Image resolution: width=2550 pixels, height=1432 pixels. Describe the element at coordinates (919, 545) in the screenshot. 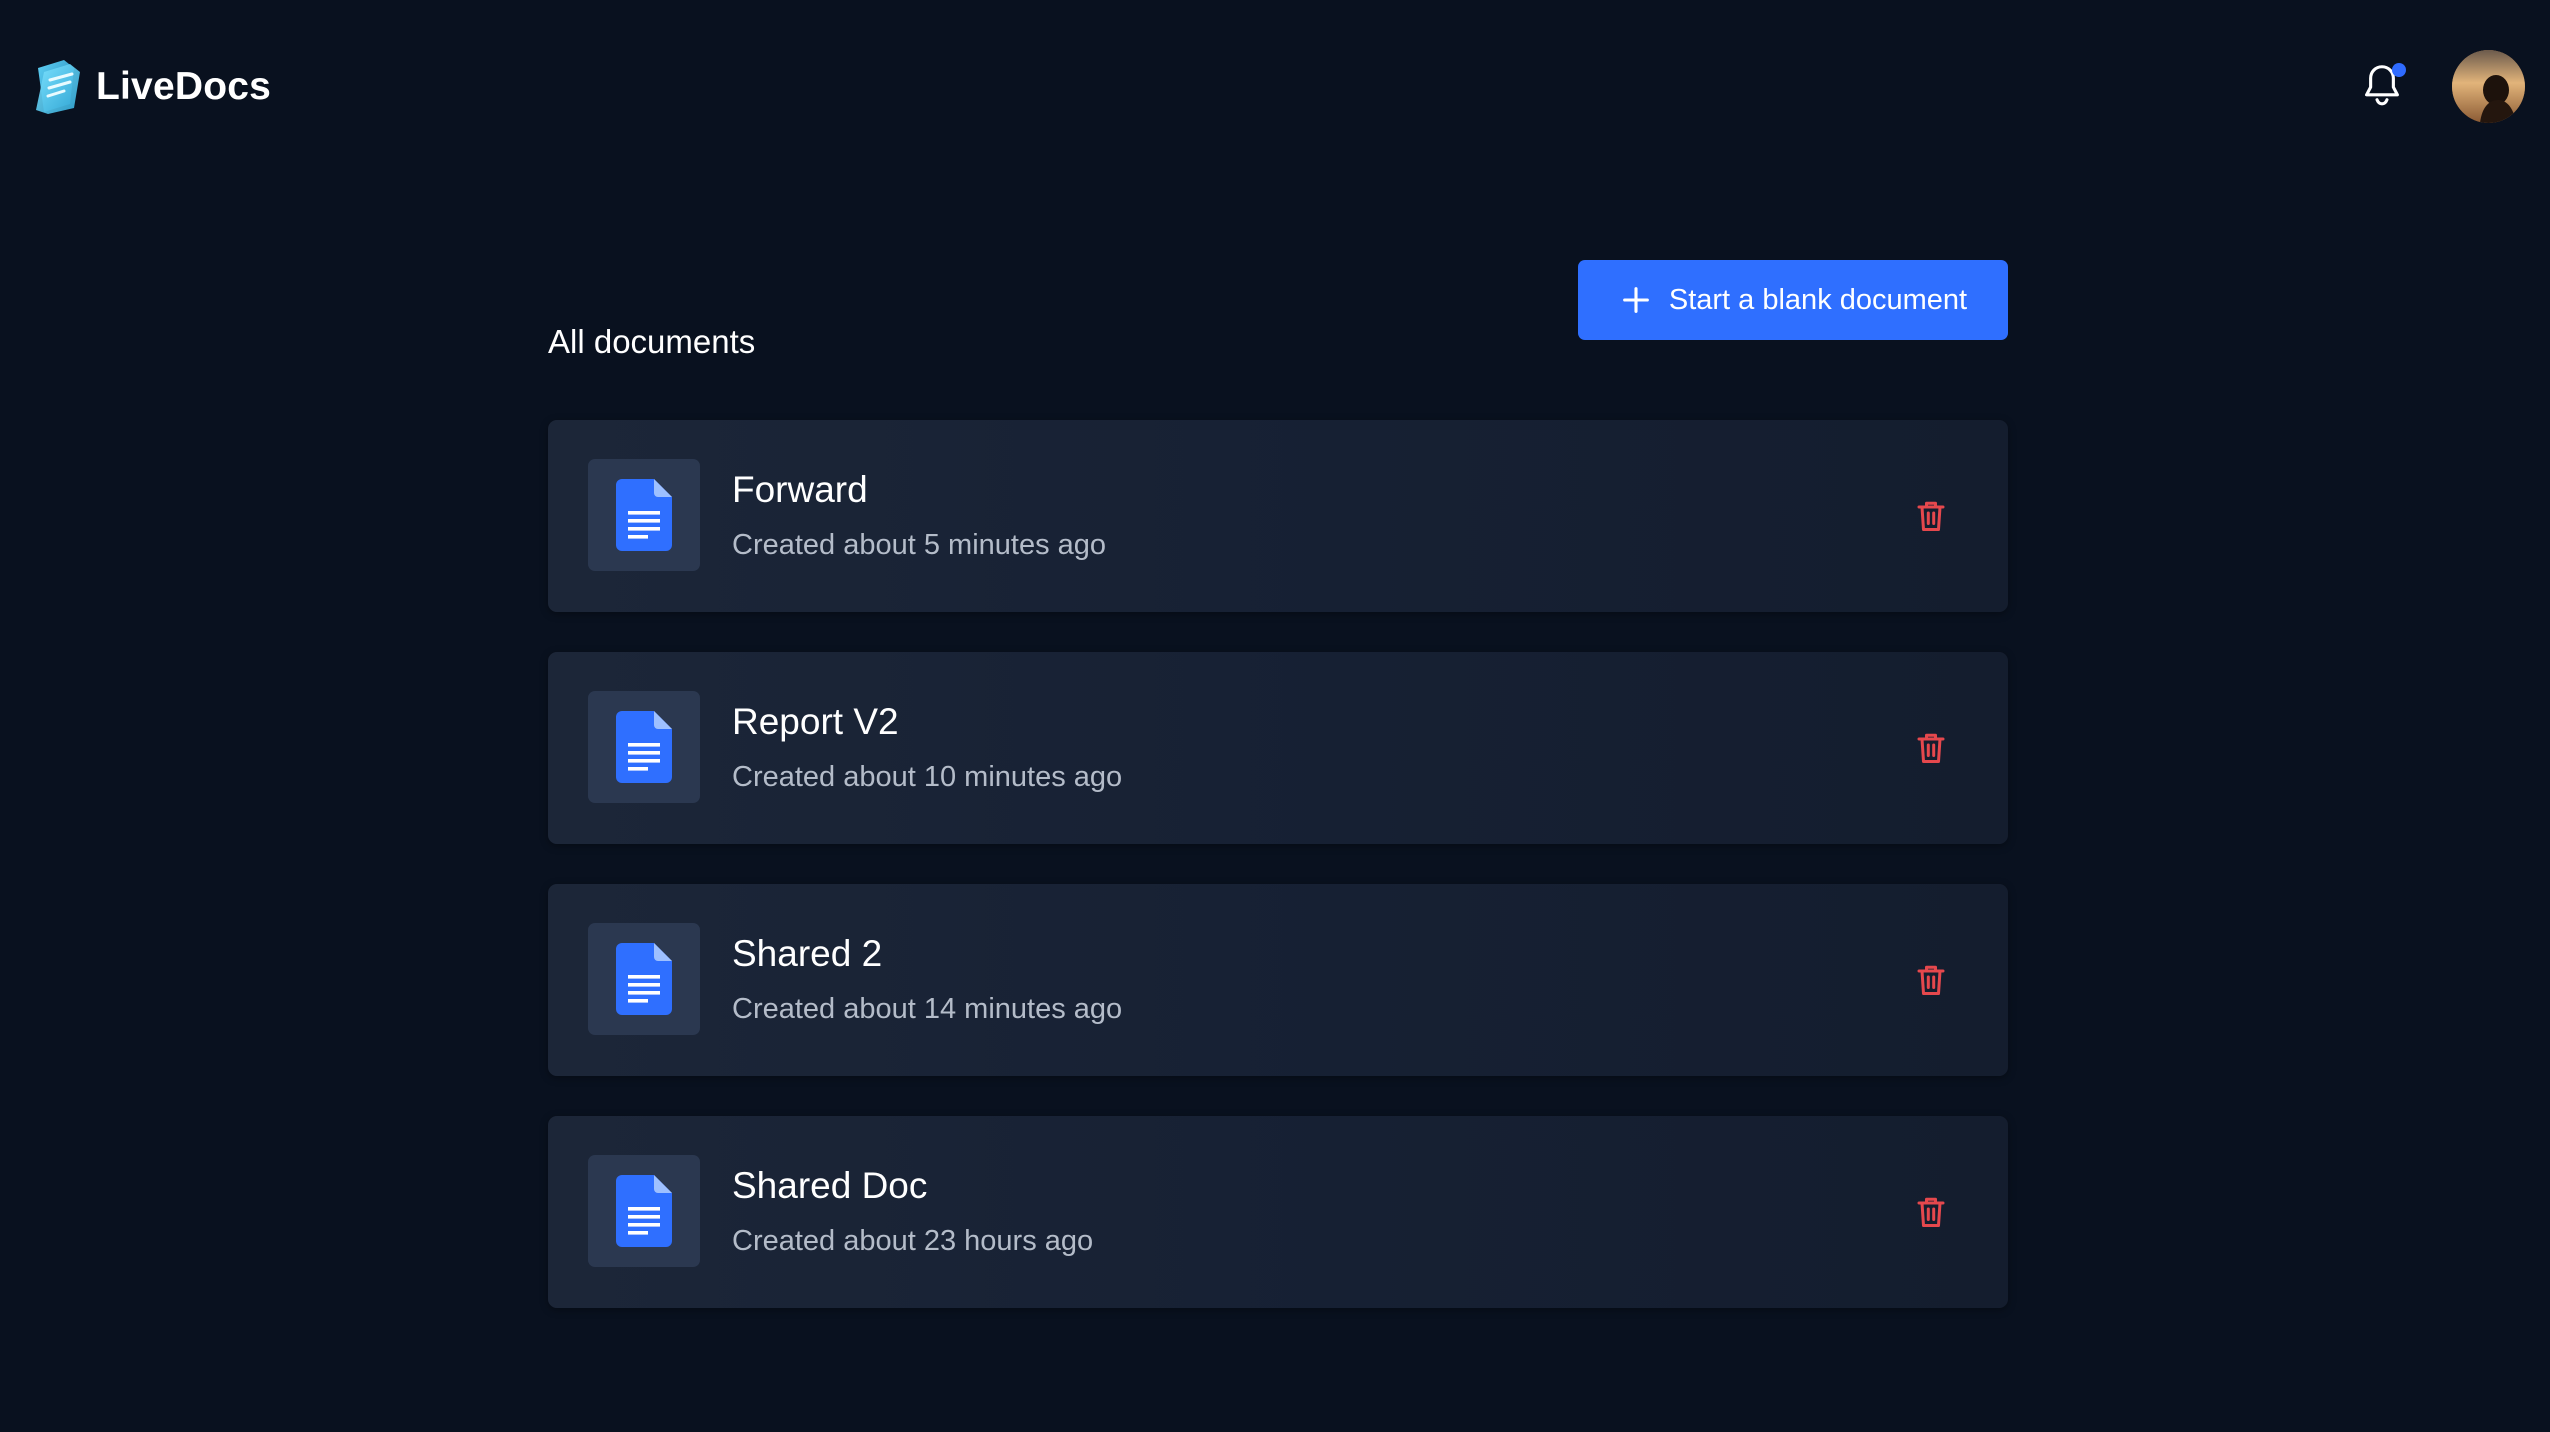

I see `document-created-time: Created about 5 minutes ago` at that location.